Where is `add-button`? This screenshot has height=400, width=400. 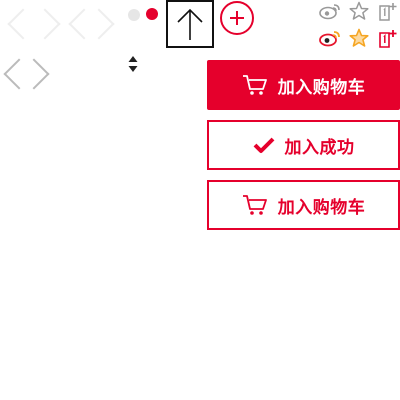
add-button is located at coordinates (237, 18).